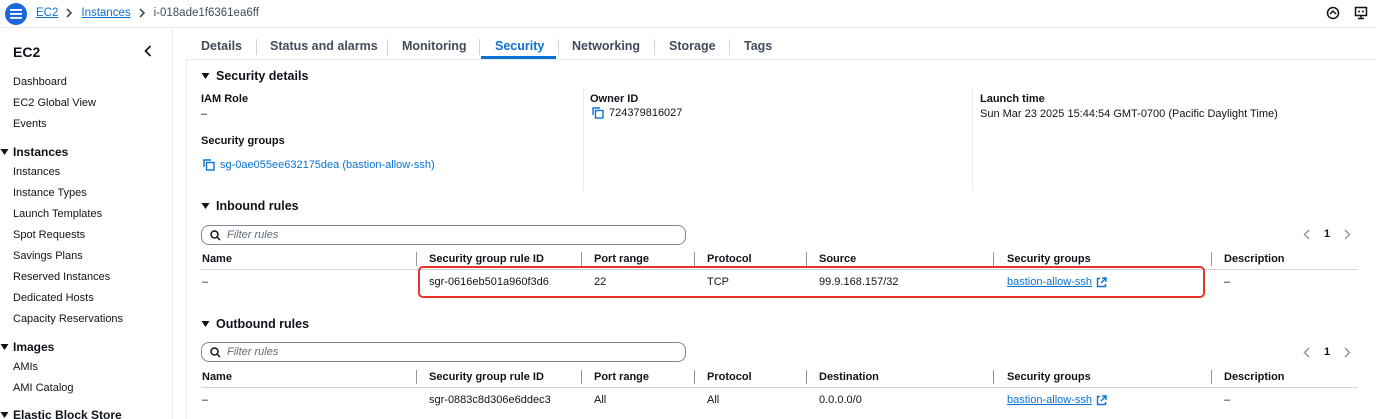  What do you see at coordinates (1361, 14) in the screenshot?
I see `feedback-icon` at bounding box center [1361, 14].